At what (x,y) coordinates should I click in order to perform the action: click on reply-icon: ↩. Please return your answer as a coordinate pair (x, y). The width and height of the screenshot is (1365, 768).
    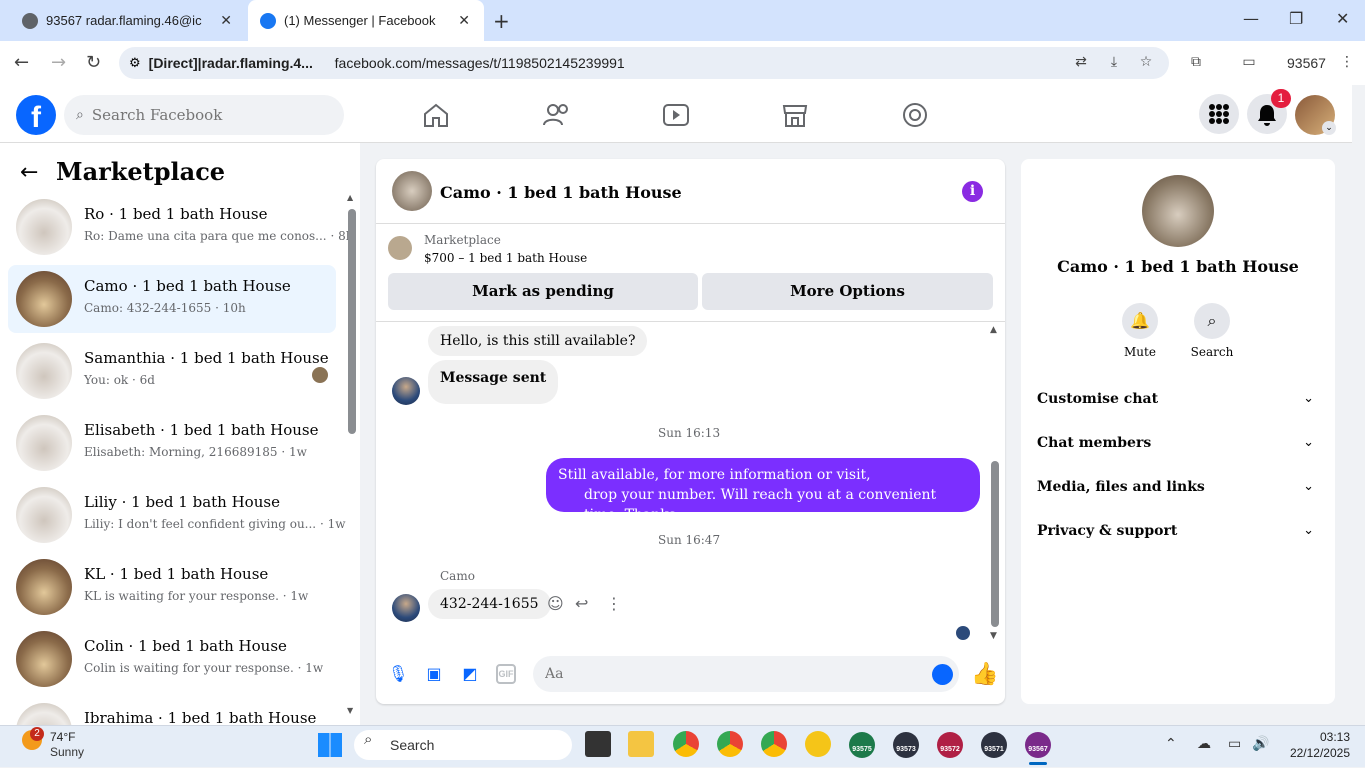
    Looking at the image, I should click on (581, 603).